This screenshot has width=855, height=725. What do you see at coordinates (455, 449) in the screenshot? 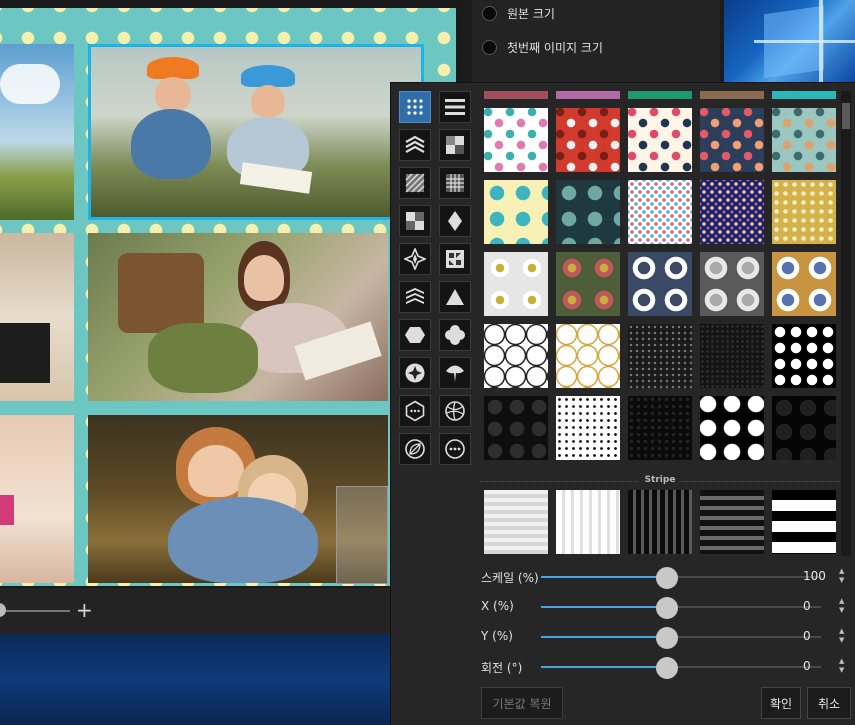
I see `more-icon` at bounding box center [455, 449].